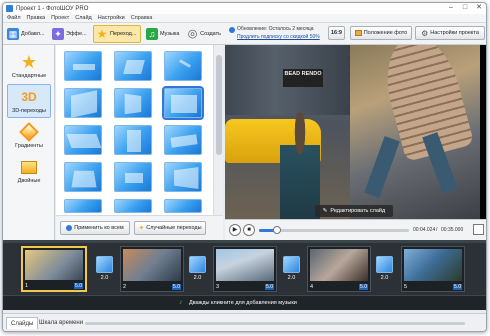 The image size is (490, 336). I want to click on maximize-button: □, so click(465, 8).